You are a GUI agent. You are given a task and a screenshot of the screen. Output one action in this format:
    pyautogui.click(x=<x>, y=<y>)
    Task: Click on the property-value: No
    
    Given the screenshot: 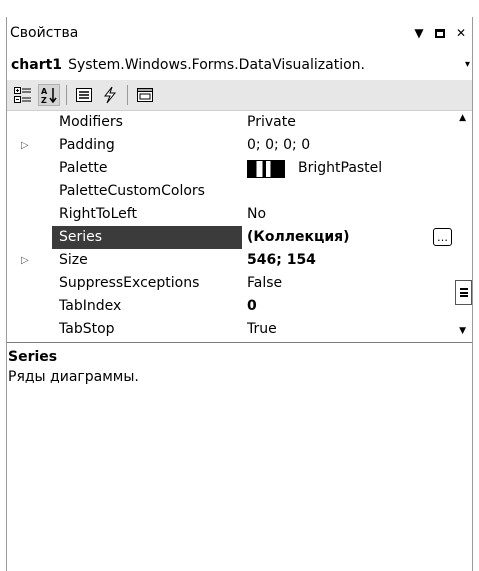 What is the action you would take?
    pyautogui.click(x=256, y=214)
    